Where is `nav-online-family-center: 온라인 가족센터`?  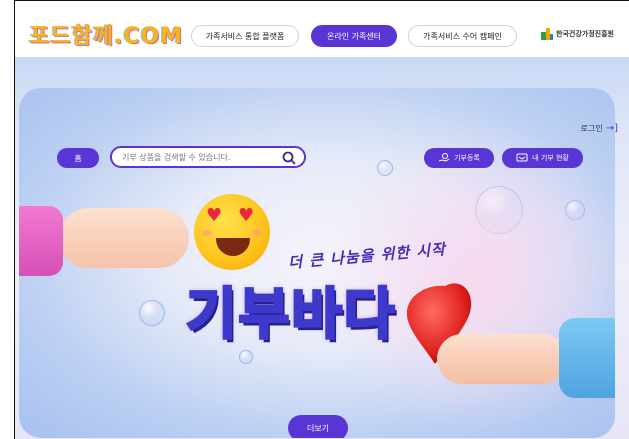
nav-online-family-center: 온라인 가족센터 is located at coordinates (354, 36).